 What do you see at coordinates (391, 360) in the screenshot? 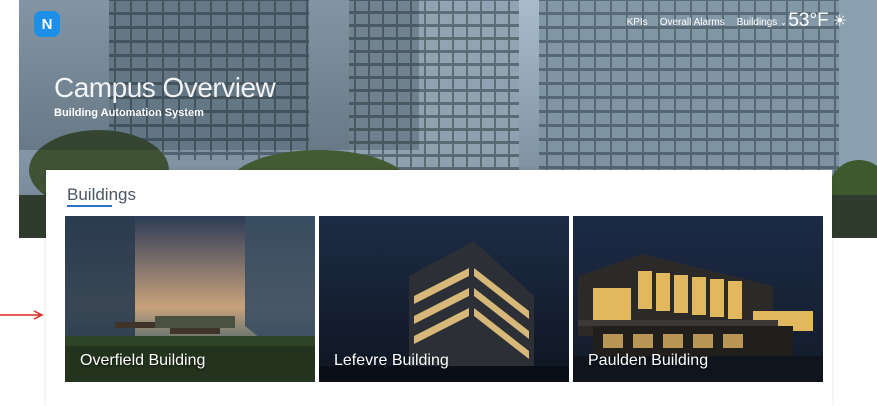
I see `building-card-label: Lefevre Building` at bounding box center [391, 360].